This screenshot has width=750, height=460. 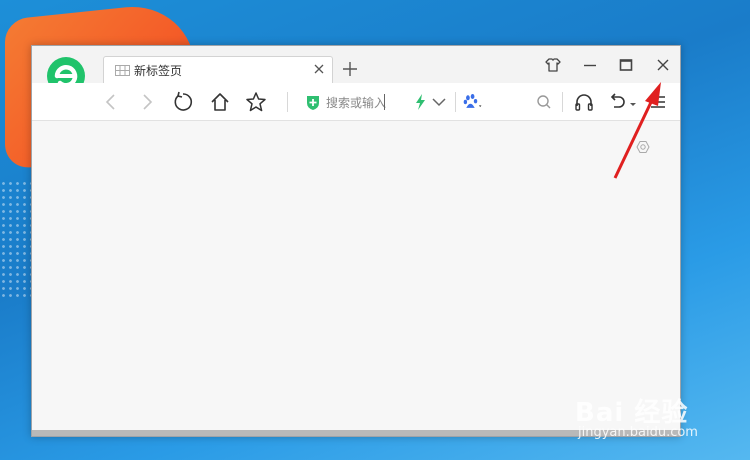 What do you see at coordinates (584, 102) in the screenshot?
I see `headphones-icon` at bounding box center [584, 102].